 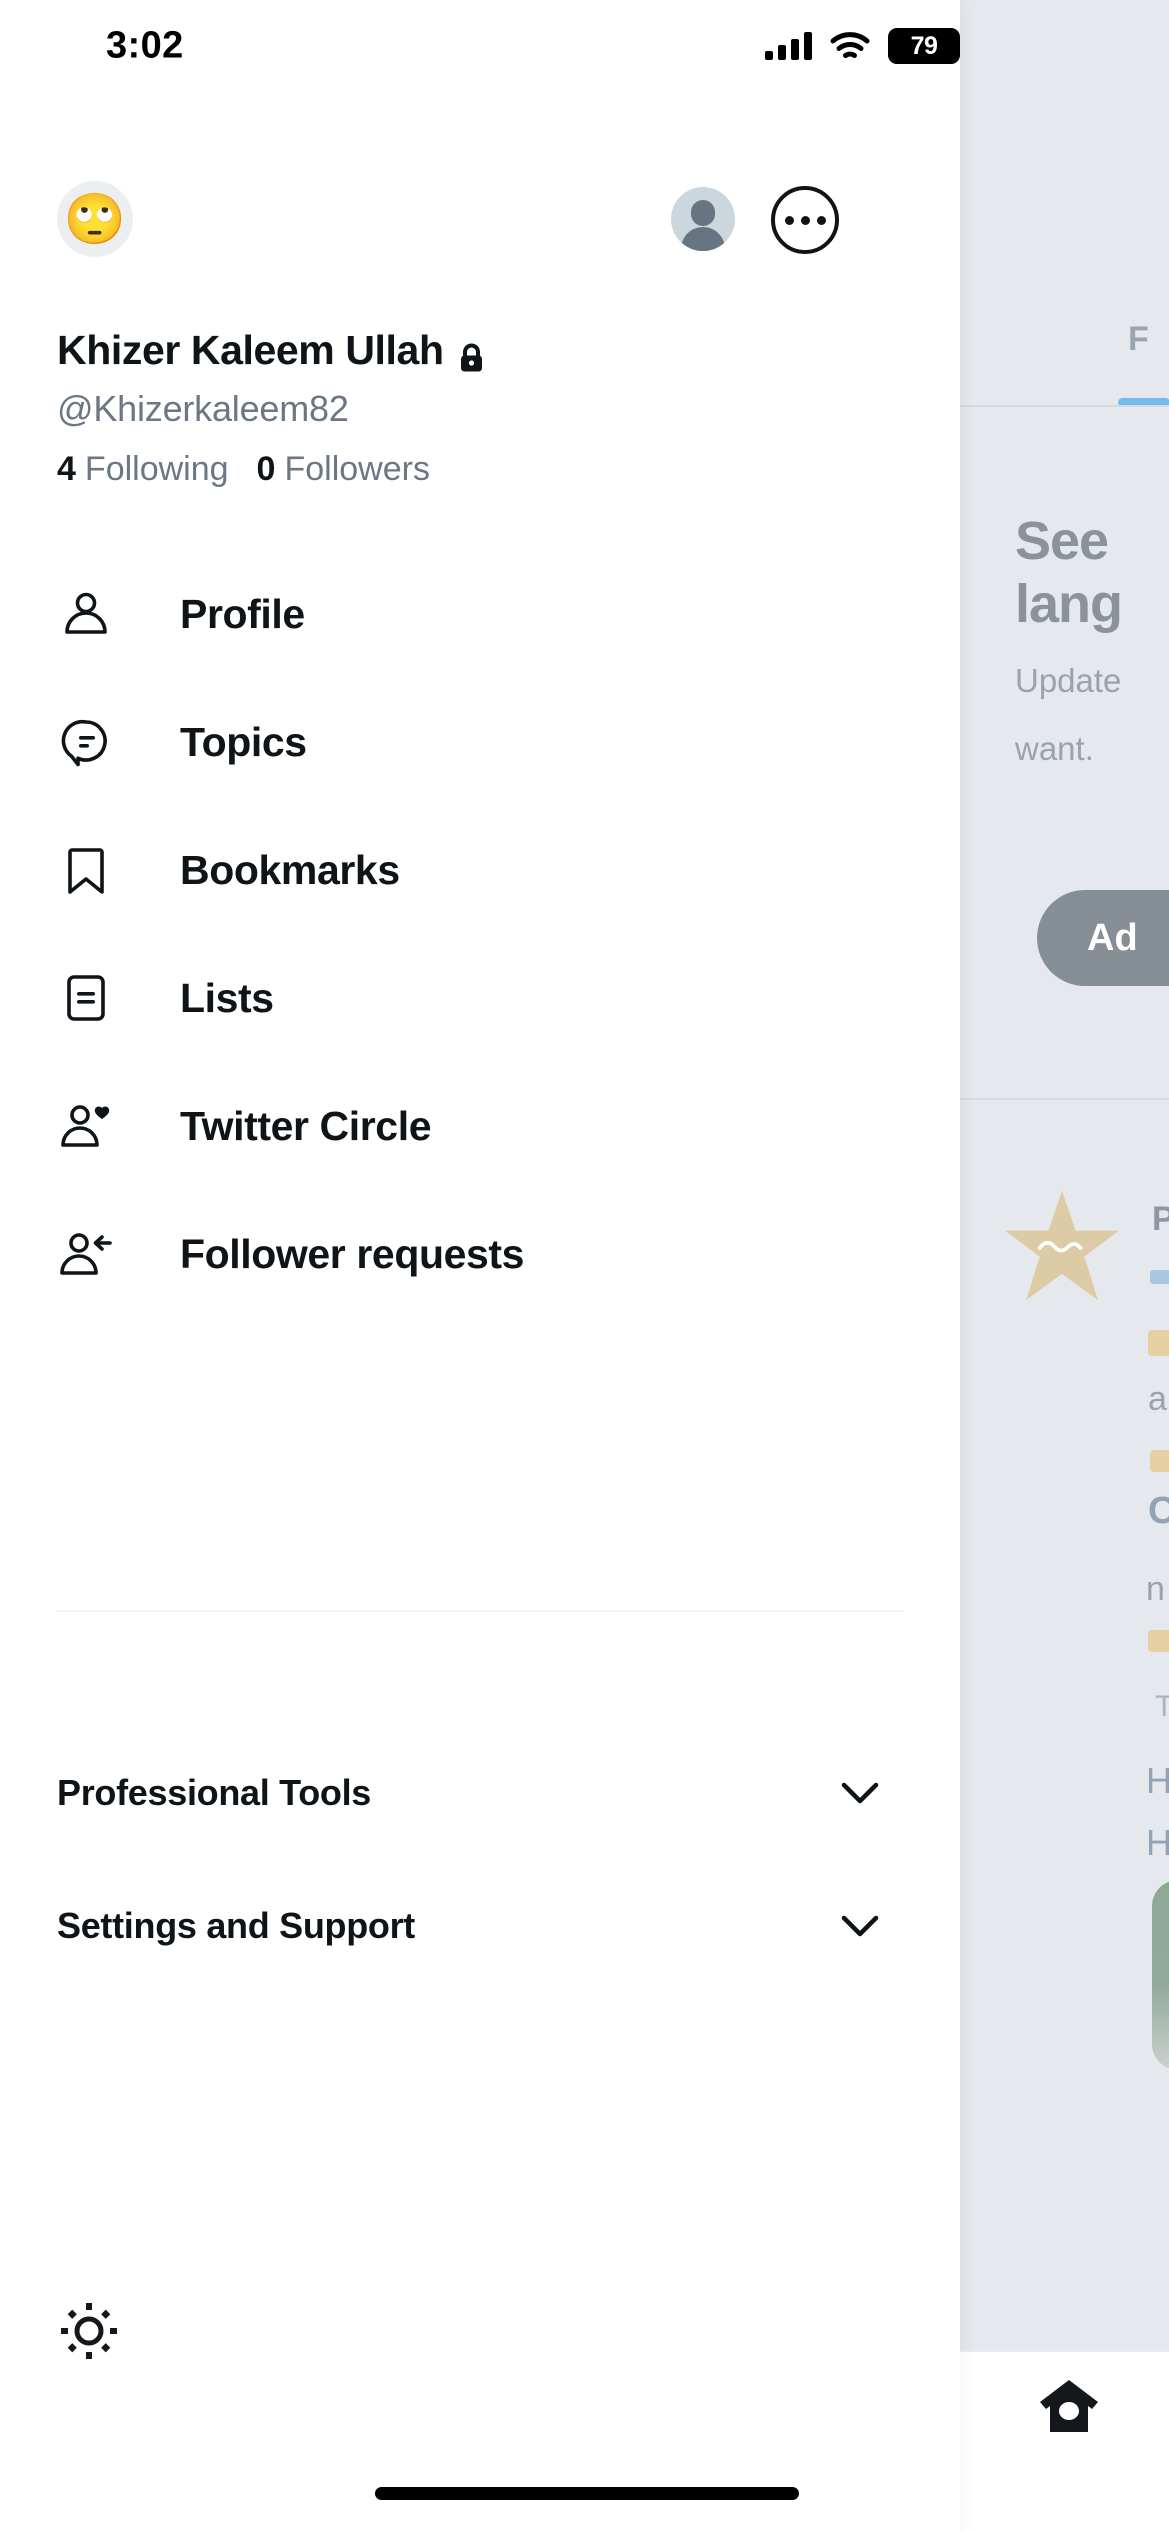 What do you see at coordinates (1064, 44) in the screenshot?
I see `background-statusbar-strip` at bounding box center [1064, 44].